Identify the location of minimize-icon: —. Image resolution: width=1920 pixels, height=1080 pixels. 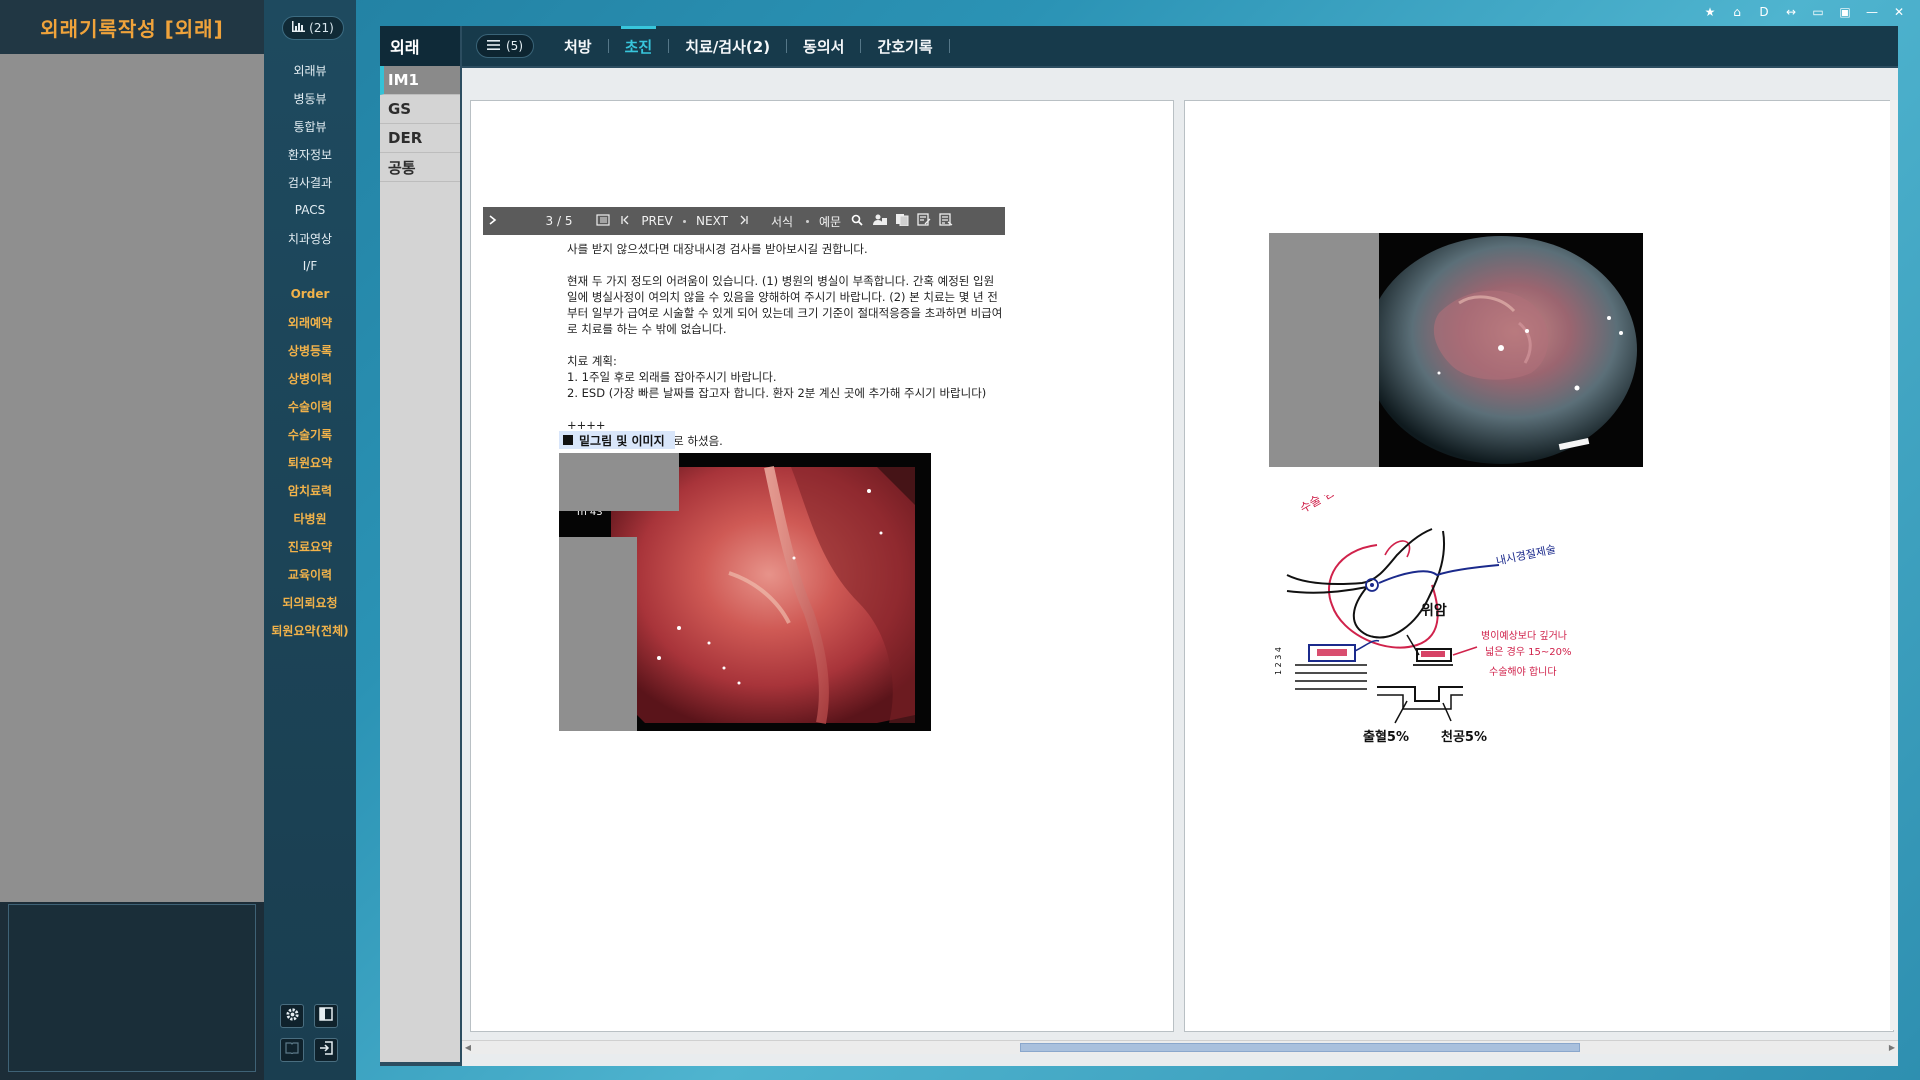
(1872, 12).